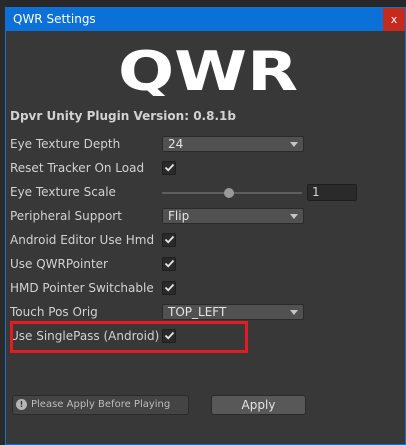 The width and height of the screenshot is (406, 445). What do you see at coordinates (77, 168) in the screenshot?
I see `setting-label: Reset Tracker On Load` at bounding box center [77, 168].